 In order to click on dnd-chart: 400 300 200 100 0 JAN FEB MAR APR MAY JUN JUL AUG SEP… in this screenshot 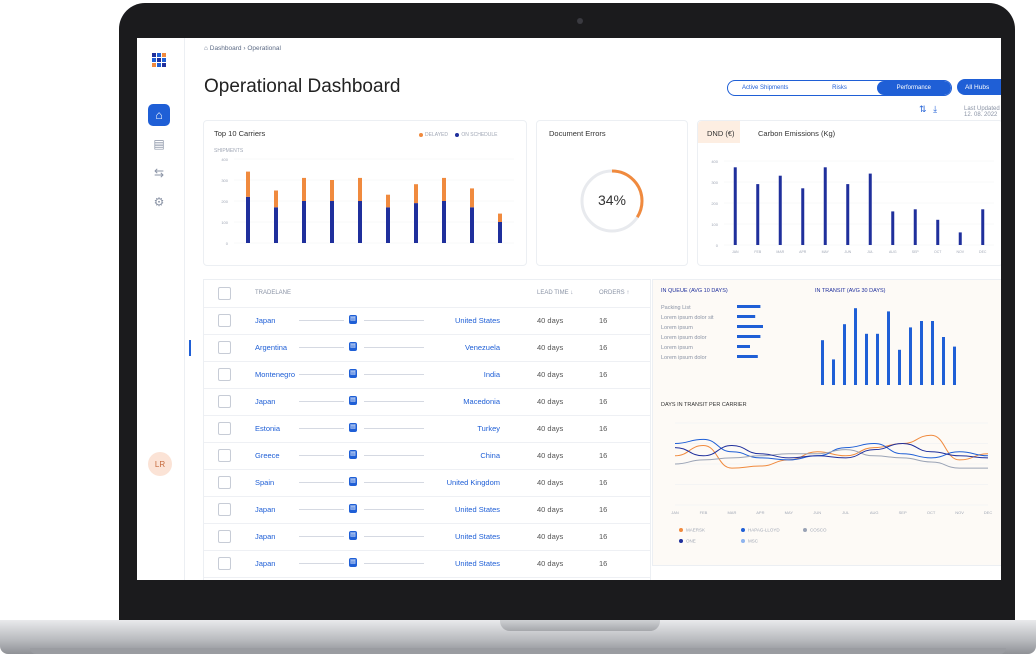, I will do `click(852, 206)`.